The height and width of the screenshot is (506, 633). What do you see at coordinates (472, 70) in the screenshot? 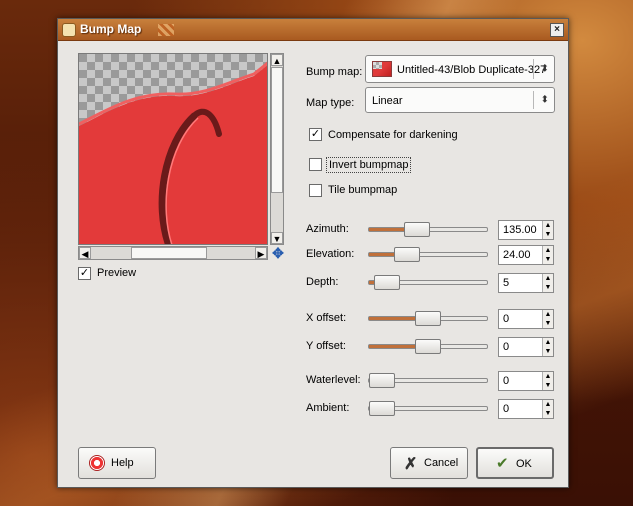
I see `bump-map-value: Untitled-43/Blob Duplicate-327` at bounding box center [472, 70].